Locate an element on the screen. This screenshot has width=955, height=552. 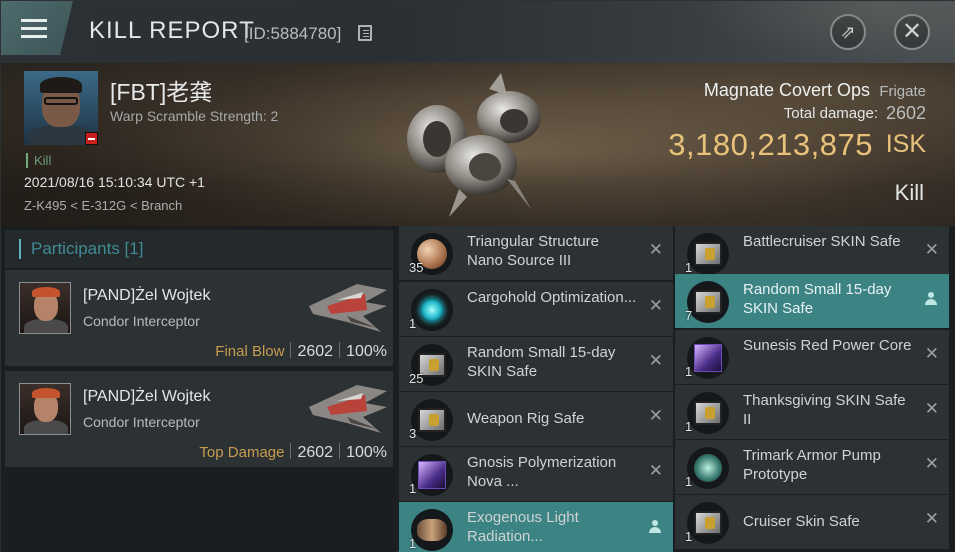
item-name: Random Small 15-day SKIN Safe is located at coordinates (817, 299).